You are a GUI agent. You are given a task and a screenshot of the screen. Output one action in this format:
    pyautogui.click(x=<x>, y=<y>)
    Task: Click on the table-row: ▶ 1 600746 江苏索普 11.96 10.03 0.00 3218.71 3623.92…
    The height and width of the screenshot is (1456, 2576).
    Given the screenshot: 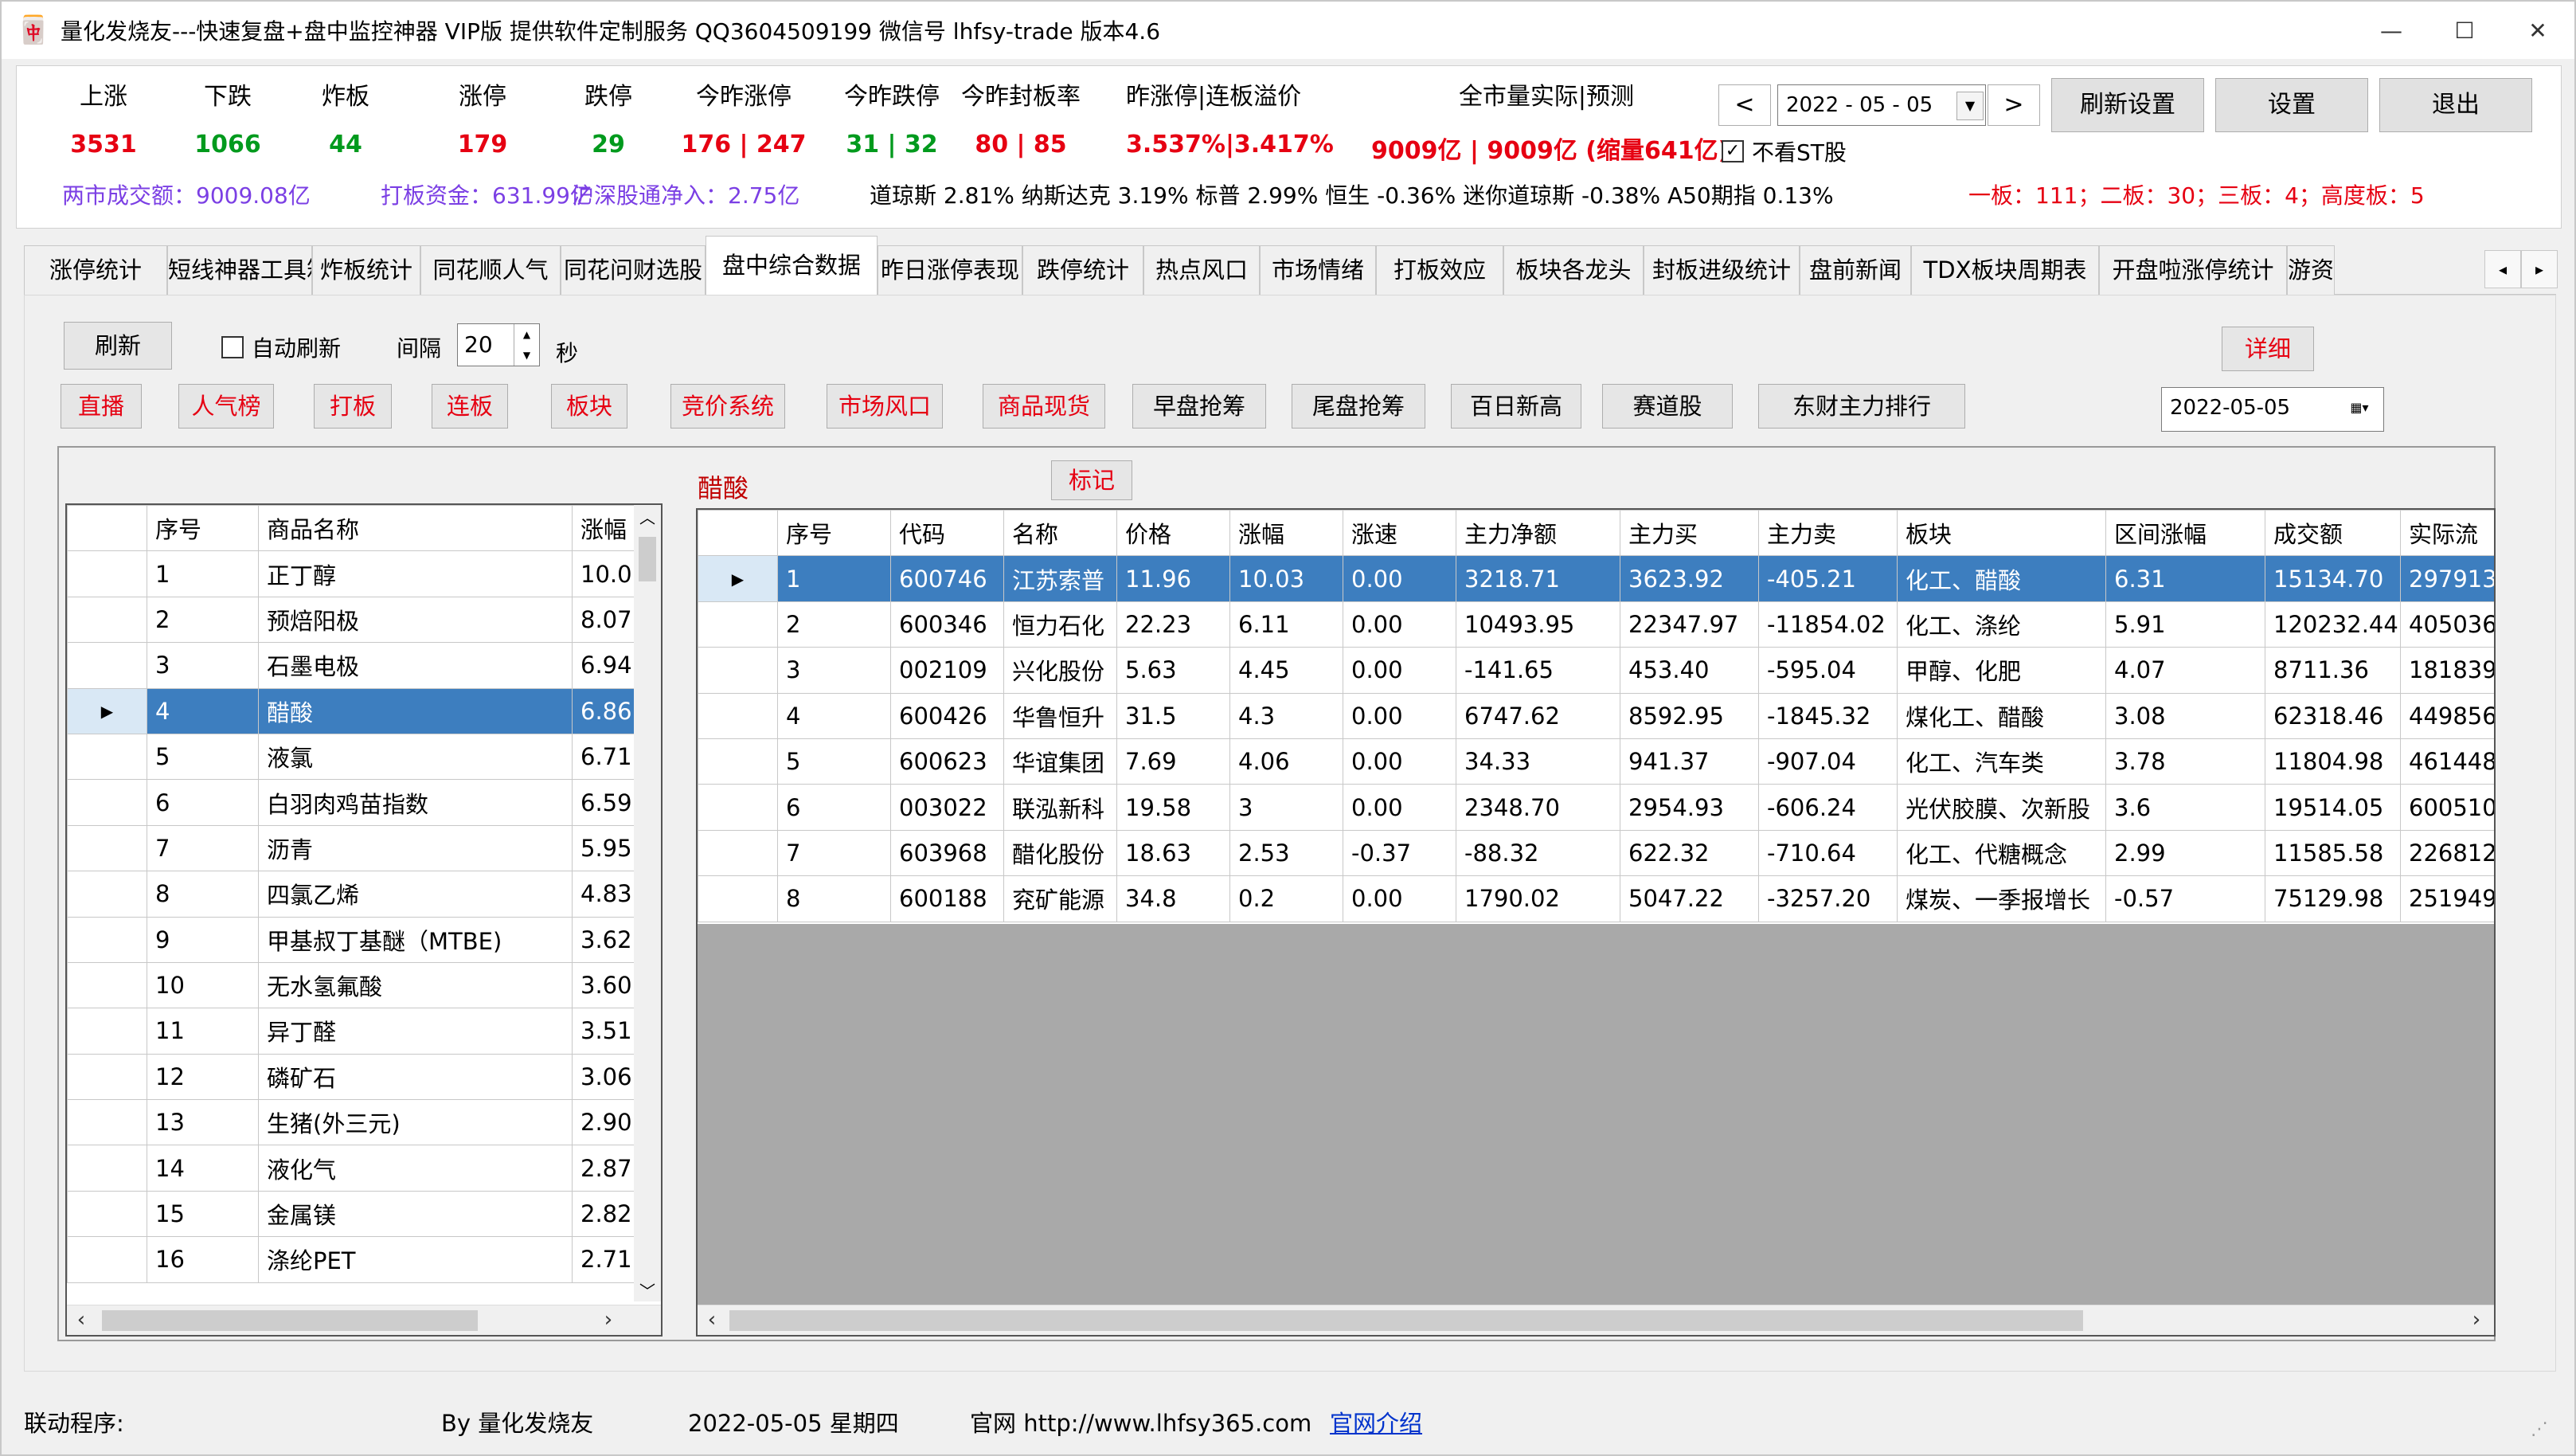 What is the action you would take?
    pyautogui.click(x=1596, y=578)
    